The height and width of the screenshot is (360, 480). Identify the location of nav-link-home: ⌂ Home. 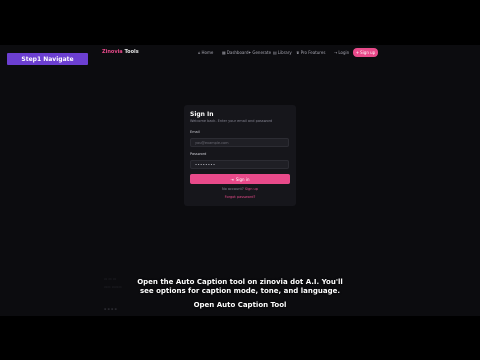
(205, 52).